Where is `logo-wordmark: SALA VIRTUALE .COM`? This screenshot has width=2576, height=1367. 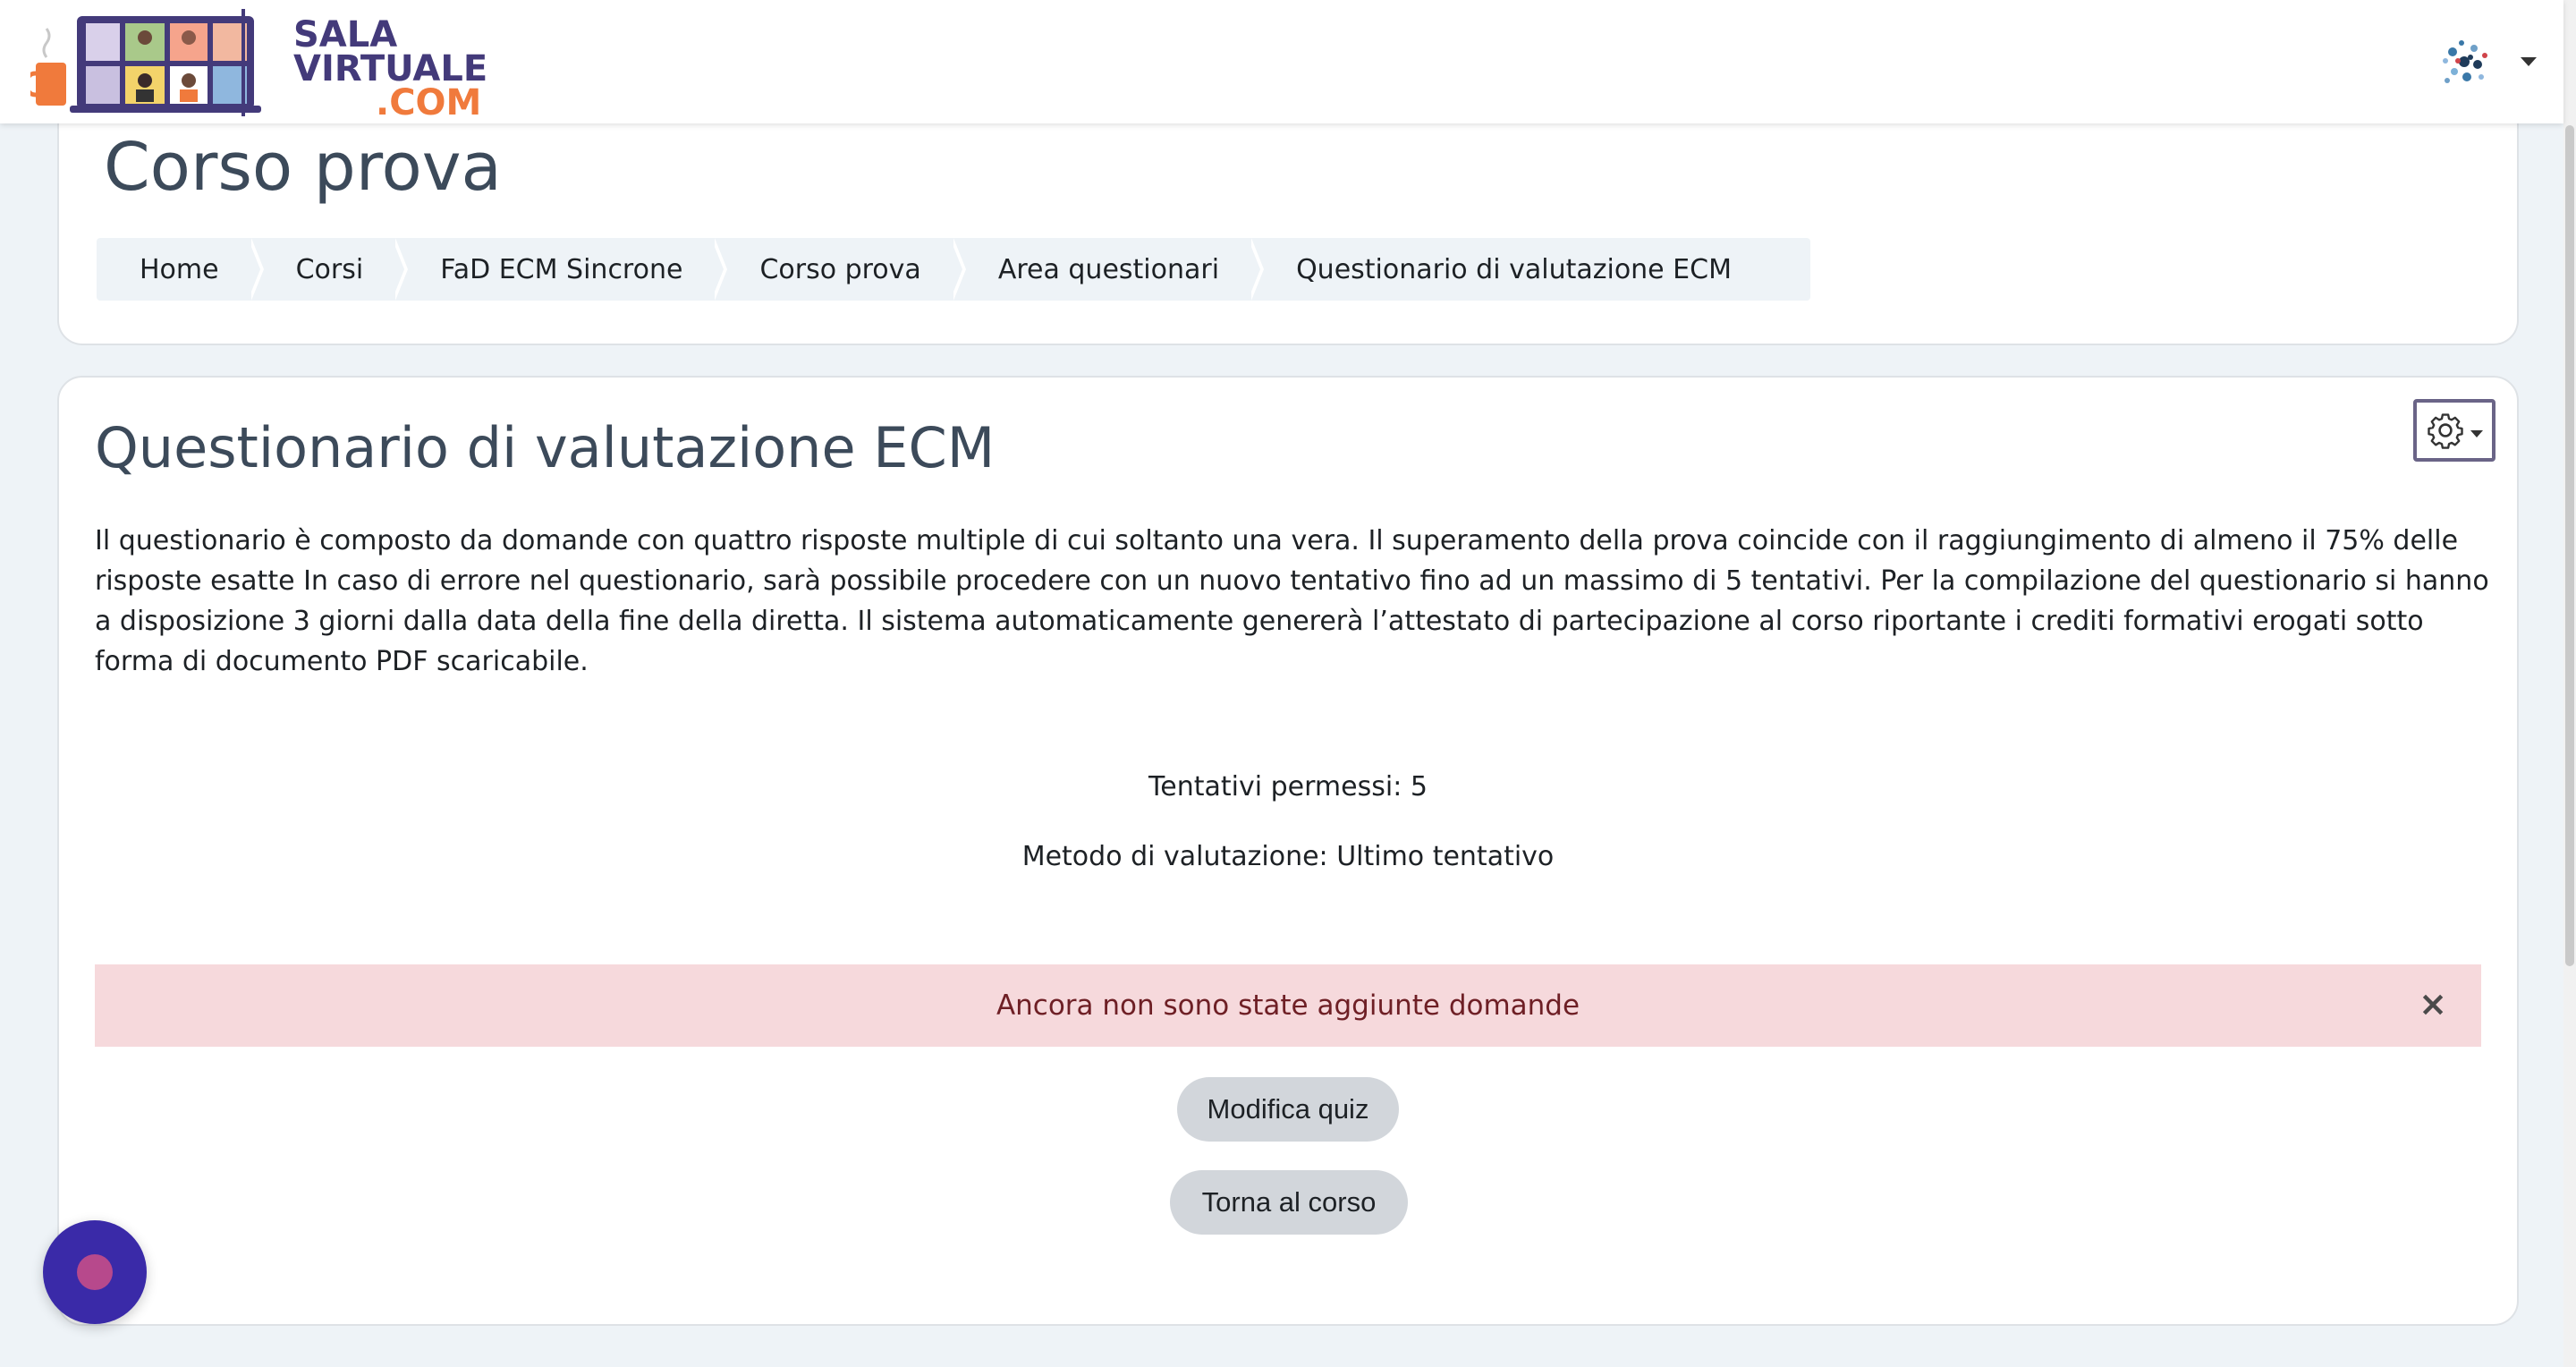
logo-wordmark: SALA VIRTUALE .COM is located at coordinates (390, 68).